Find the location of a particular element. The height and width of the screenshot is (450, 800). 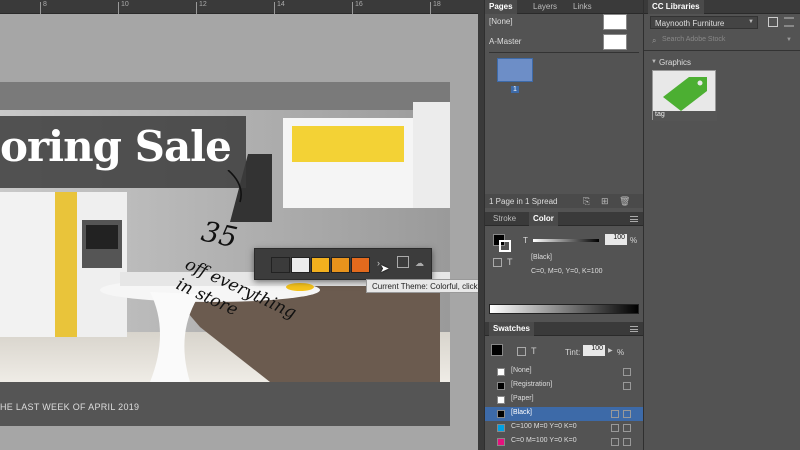

swatches-panel-tabs: Swatches is located at coordinates (564, 329).